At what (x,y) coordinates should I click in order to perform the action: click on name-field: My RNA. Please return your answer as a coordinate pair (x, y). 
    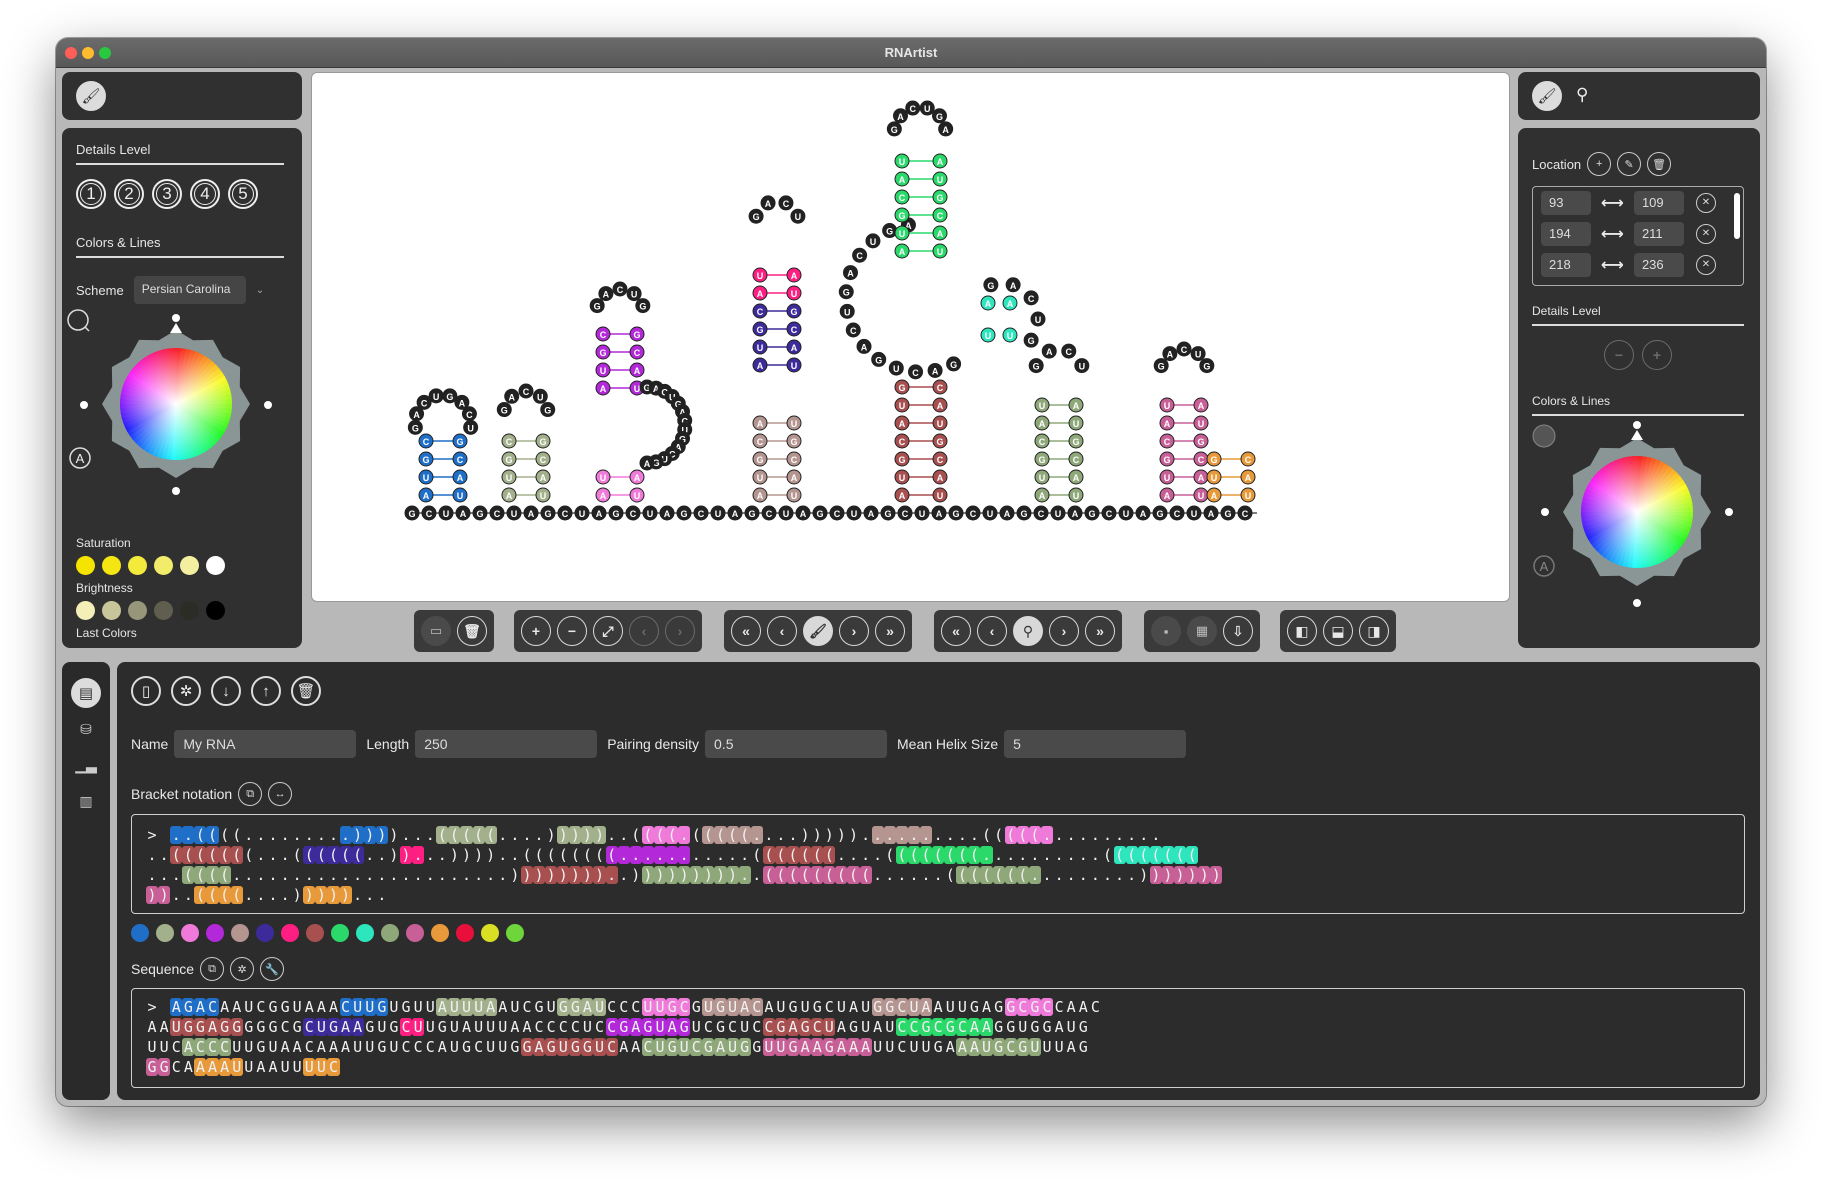
    Looking at the image, I should click on (265, 744).